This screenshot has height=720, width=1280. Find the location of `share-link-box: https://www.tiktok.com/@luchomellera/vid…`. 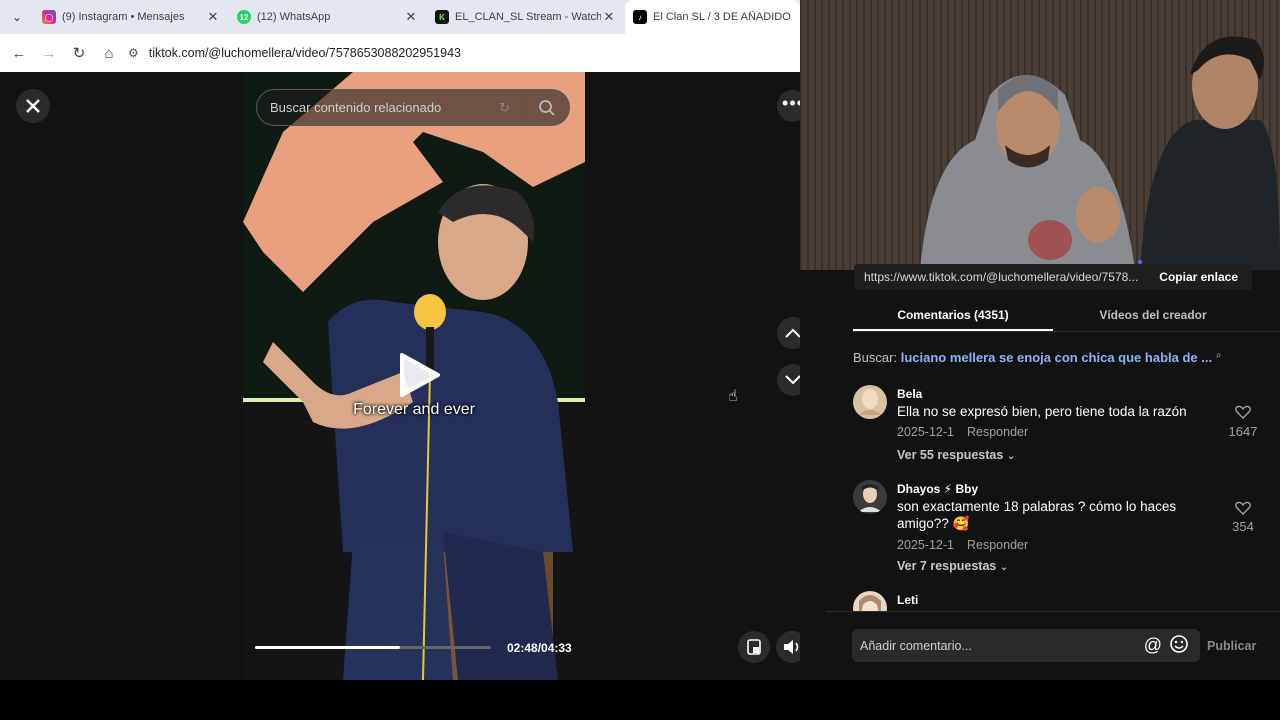

share-link-box: https://www.tiktok.com/@luchomellera/vid… is located at coordinates (1053, 277).